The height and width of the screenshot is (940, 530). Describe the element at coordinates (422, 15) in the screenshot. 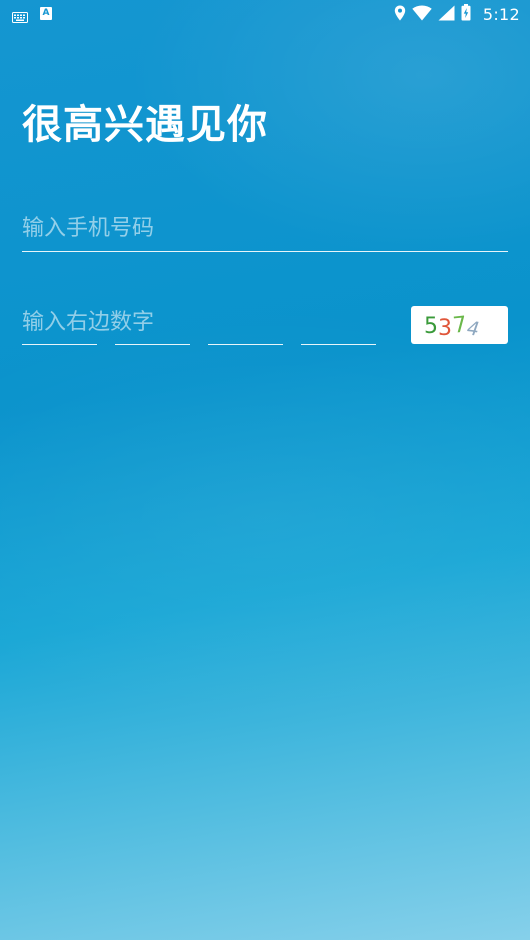

I see `wifi-icon` at that location.